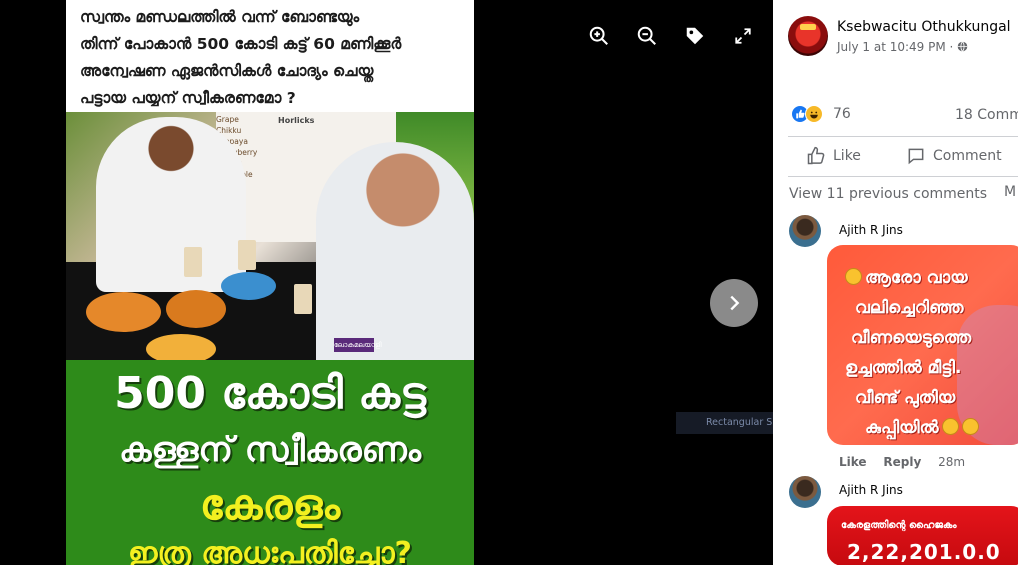  I want to click on like-button: Like, so click(833, 156).